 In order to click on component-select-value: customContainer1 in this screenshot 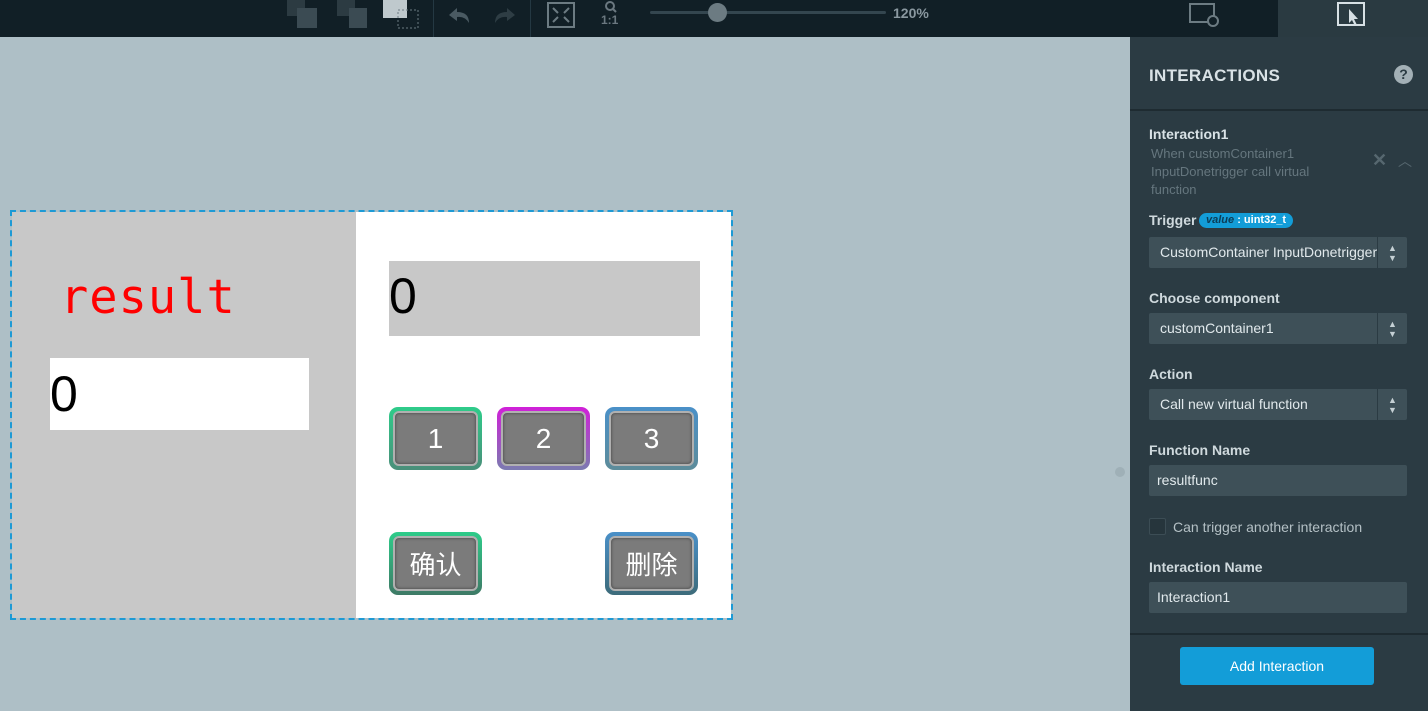, I will do `click(1217, 328)`.